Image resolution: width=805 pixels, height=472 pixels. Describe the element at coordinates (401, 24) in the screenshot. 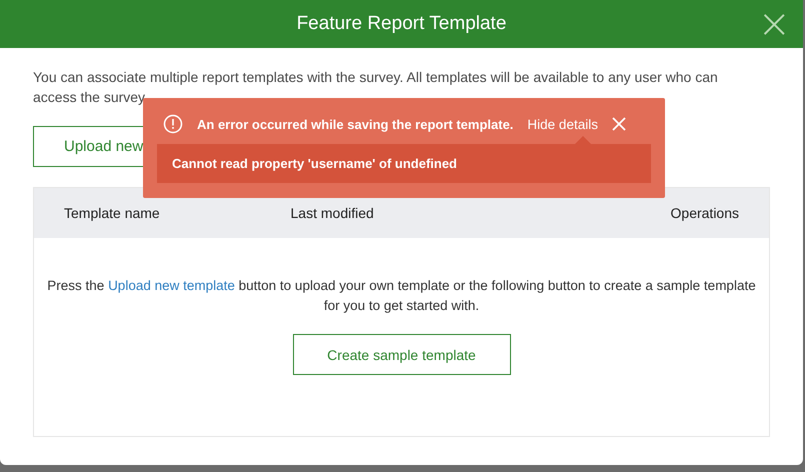

I see `dialog-title: Feature Report Template` at that location.